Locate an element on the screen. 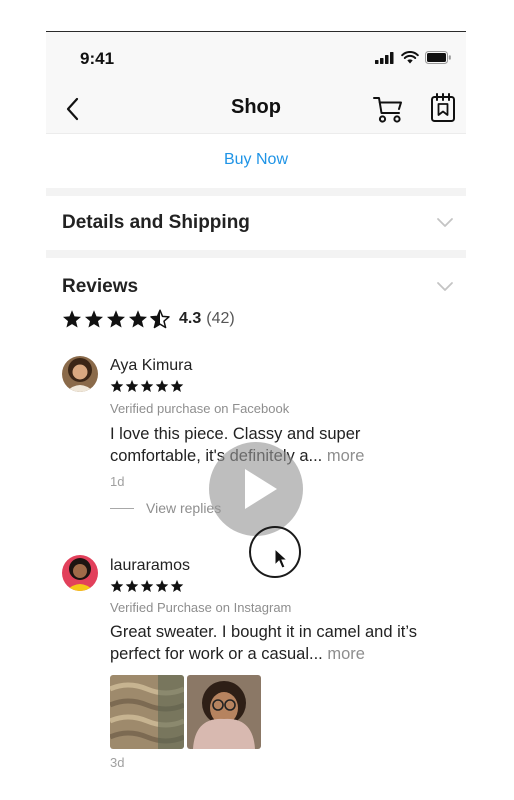  verified-purchase-label: Verified Purchase on Instagram is located at coordinates (201, 607).